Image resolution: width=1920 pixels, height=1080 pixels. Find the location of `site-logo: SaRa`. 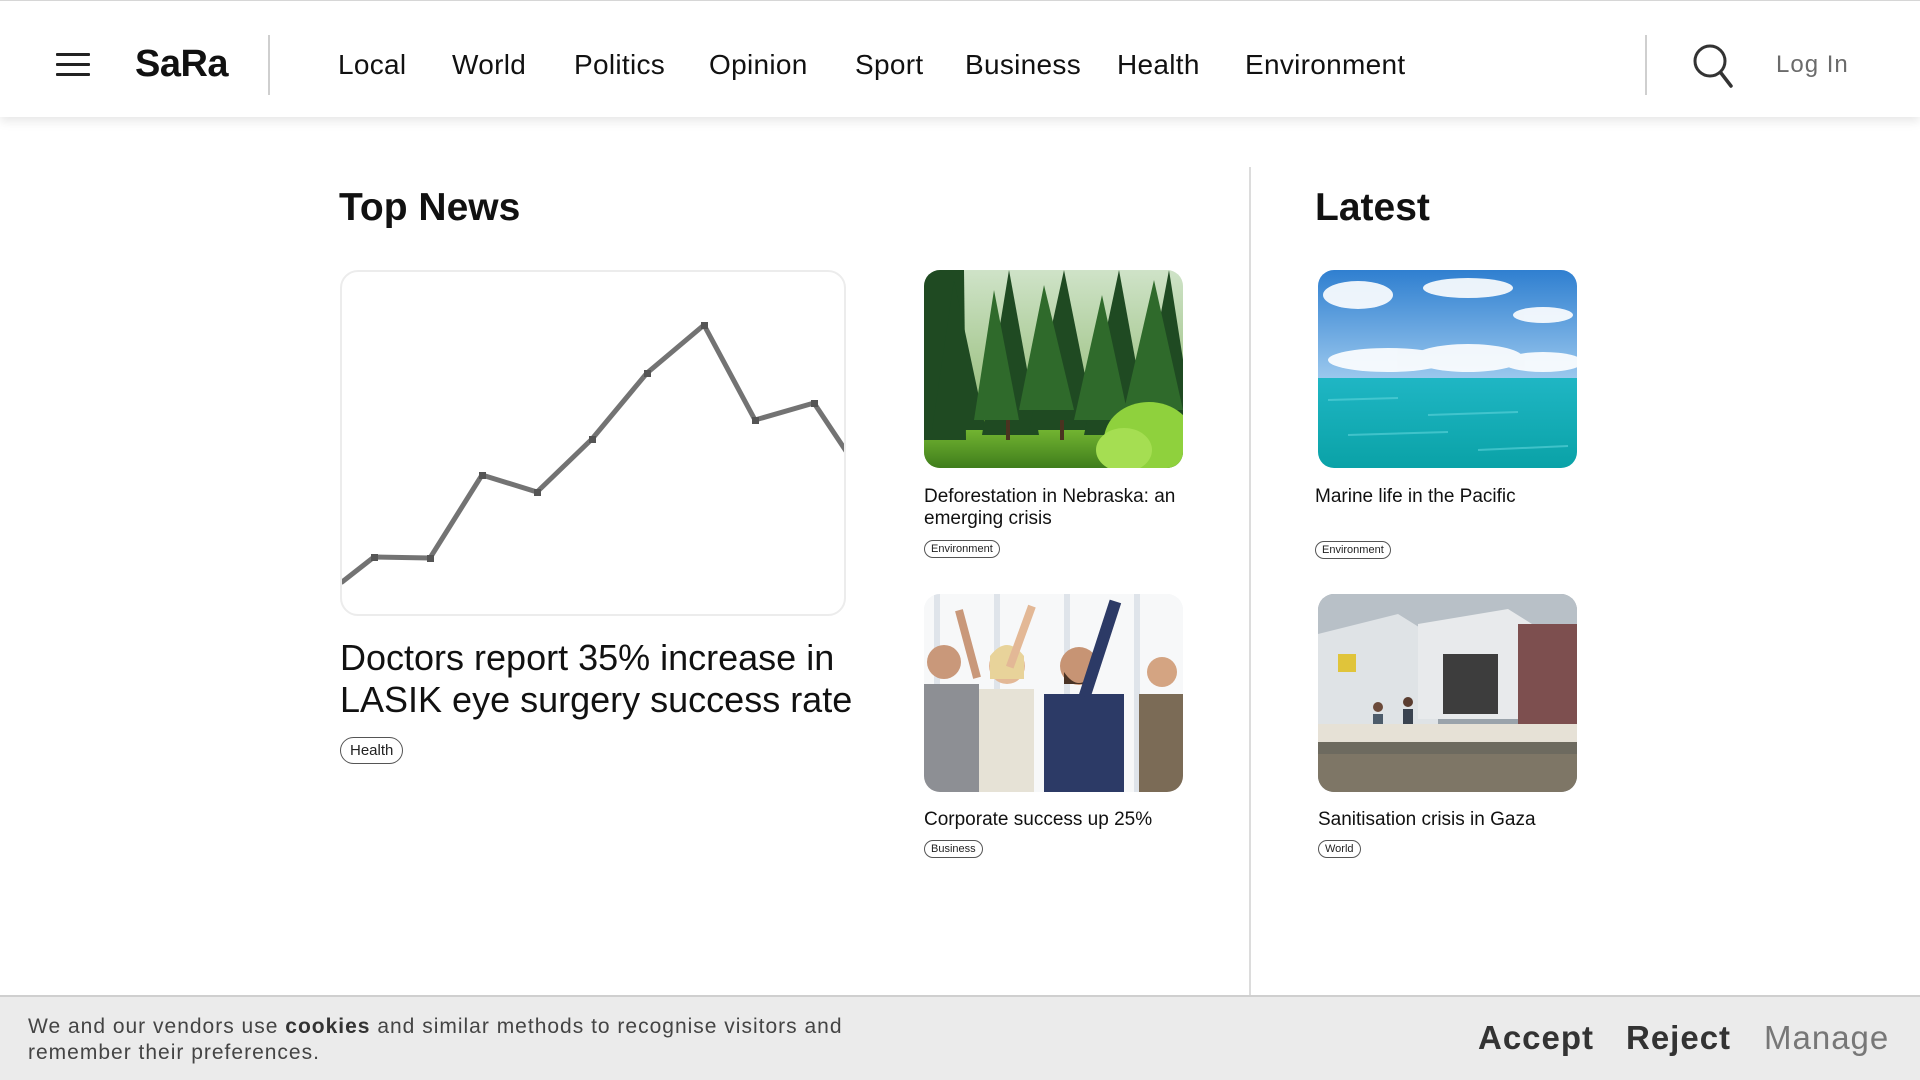

site-logo: SaRa is located at coordinates (182, 64).